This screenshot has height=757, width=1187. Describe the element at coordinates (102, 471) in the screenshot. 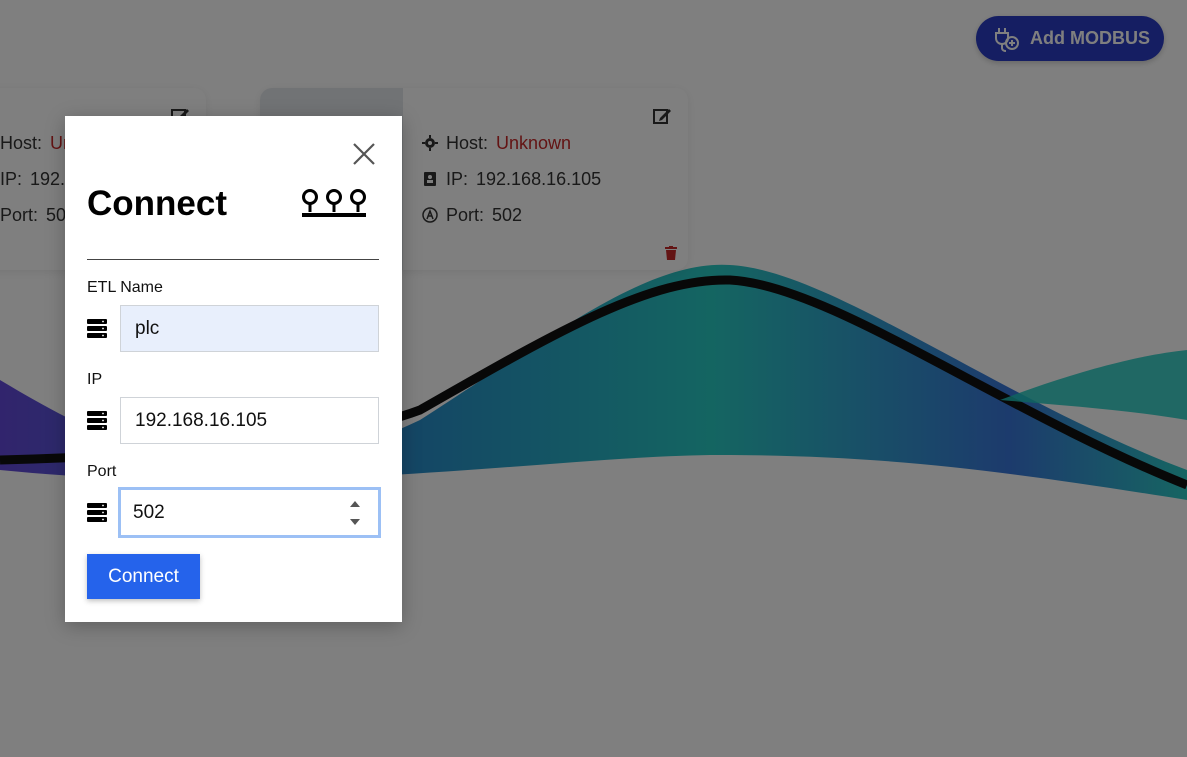

I see `port-label: Port` at that location.